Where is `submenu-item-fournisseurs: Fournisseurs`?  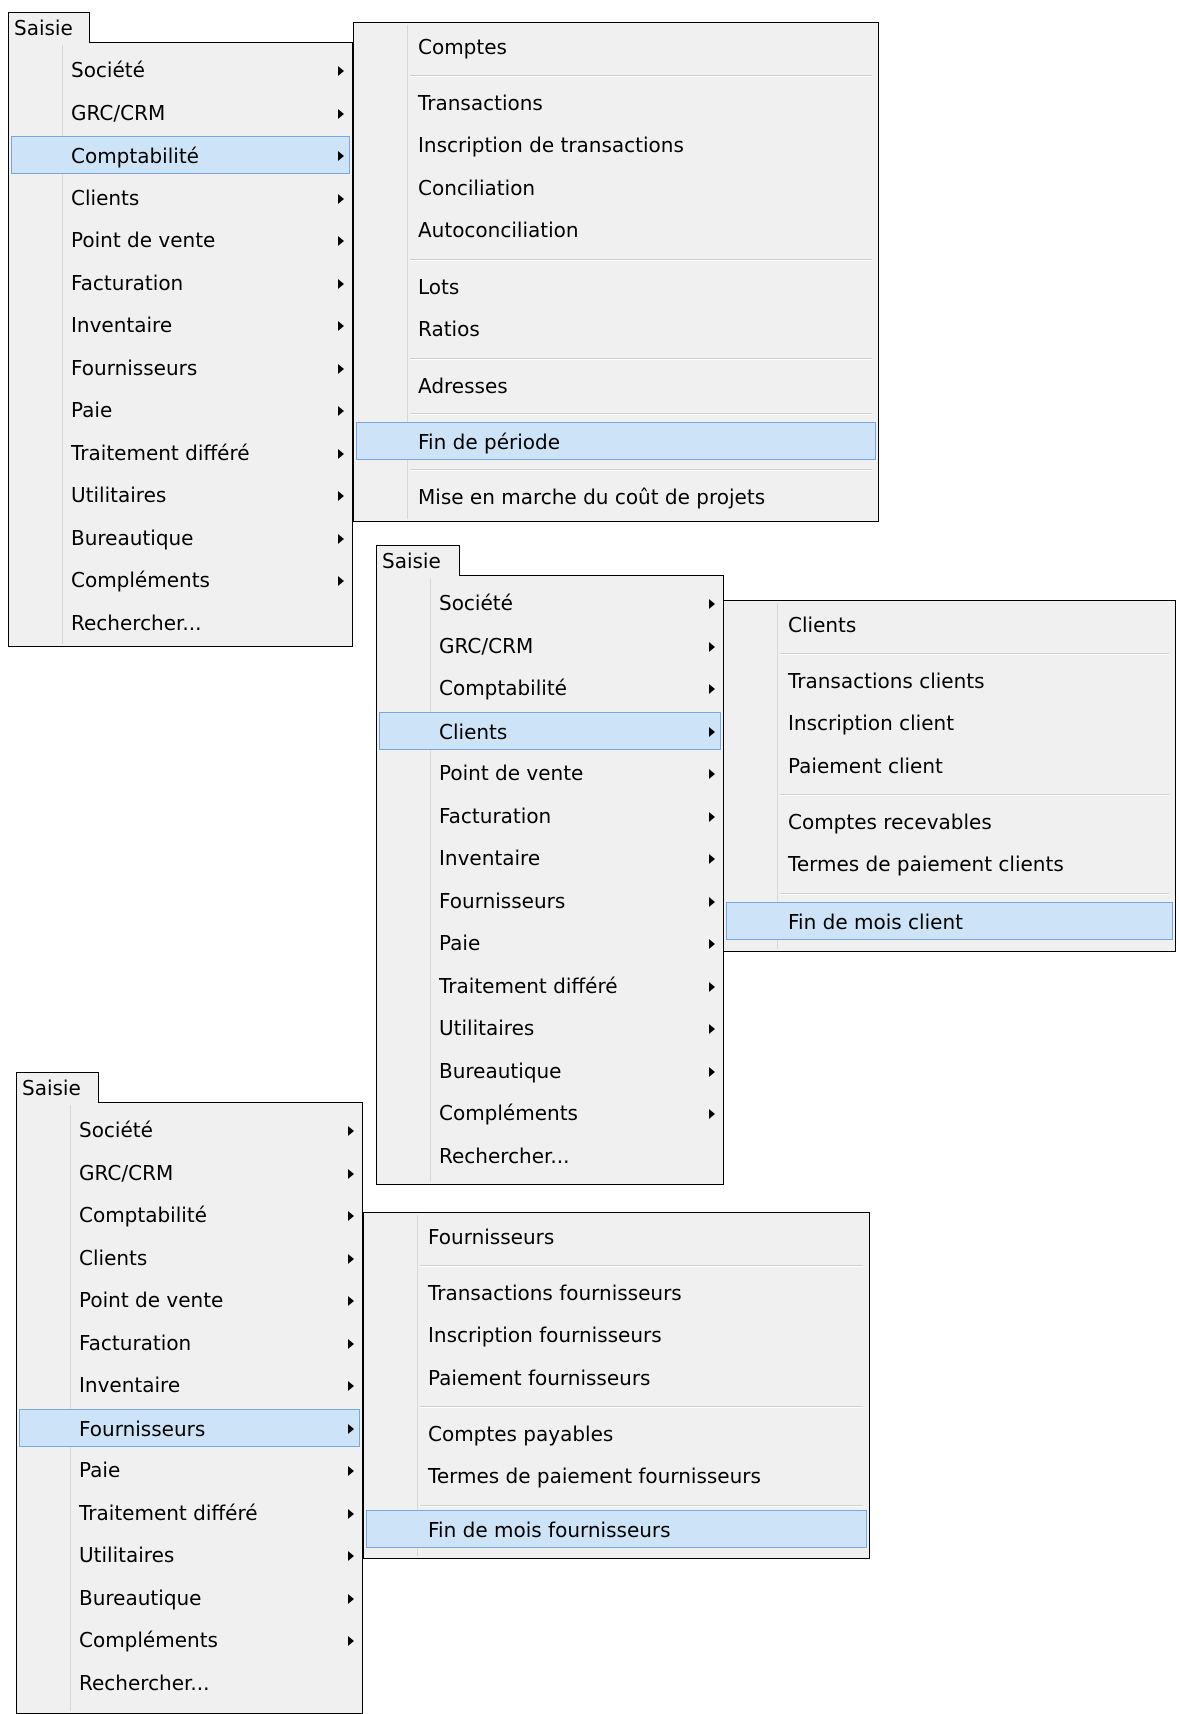
submenu-item-fournisseurs: Fournisseurs is located at coordinates (616, 1237).